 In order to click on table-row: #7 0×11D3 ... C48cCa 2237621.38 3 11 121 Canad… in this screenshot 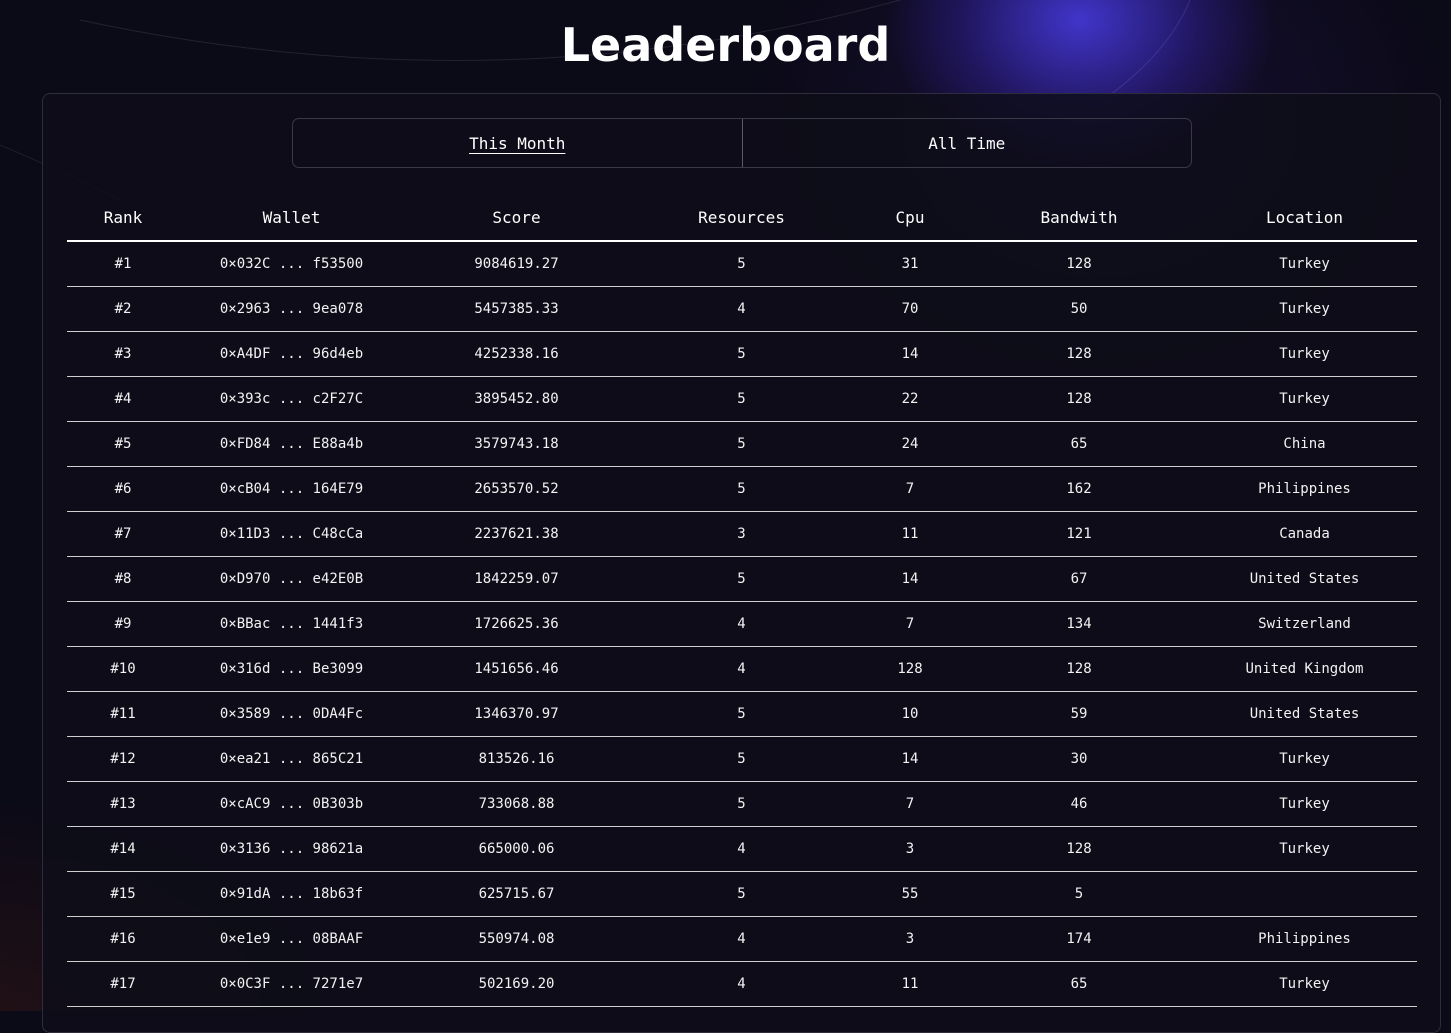, I will do `click(742, 534)`.